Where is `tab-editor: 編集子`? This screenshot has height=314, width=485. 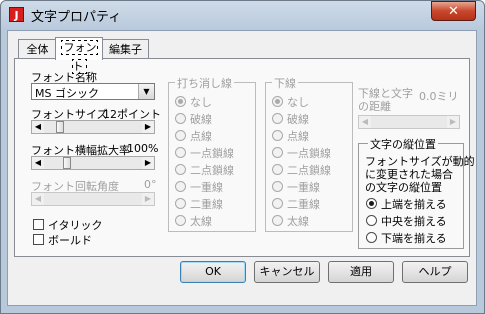 tab-editor: 編集子 is located at coordinates (125, 48).